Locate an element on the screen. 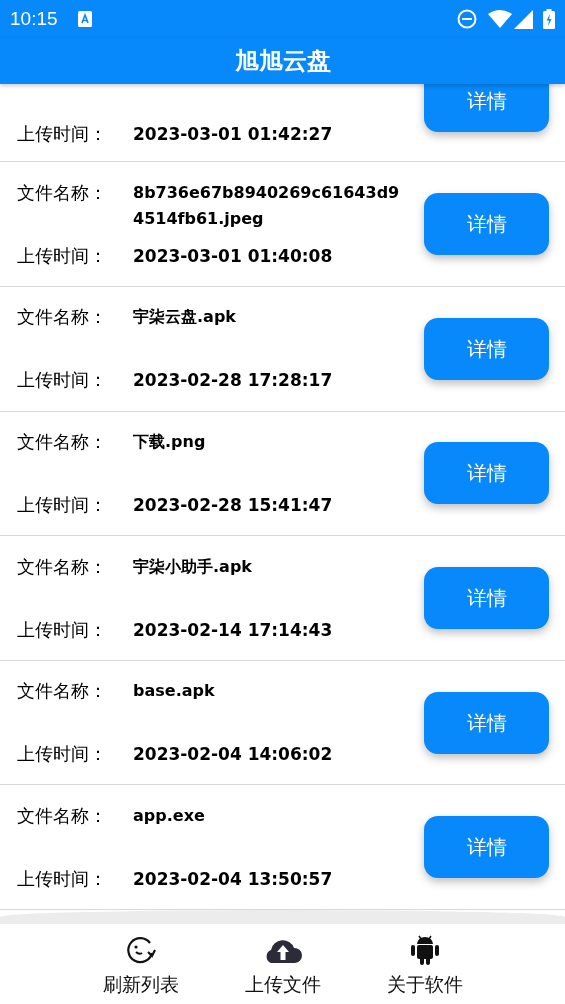 This screenshot has width=565, height=1004. file-name: 下载.png is located at coordinates (170, 441).